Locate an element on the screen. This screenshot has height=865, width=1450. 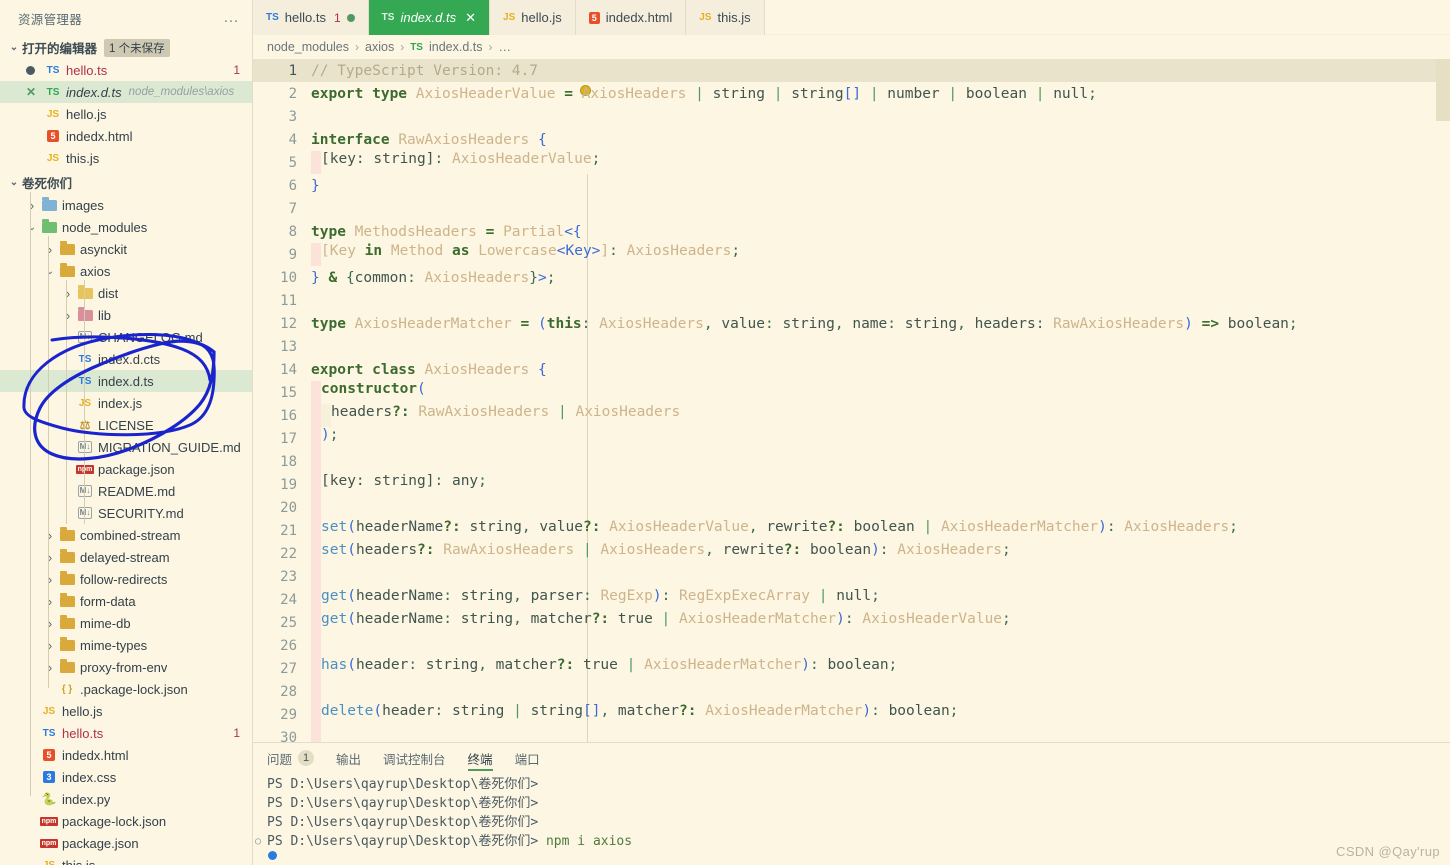
breadcrumb-part: index.d.ts is located at coordinates (456, 47).